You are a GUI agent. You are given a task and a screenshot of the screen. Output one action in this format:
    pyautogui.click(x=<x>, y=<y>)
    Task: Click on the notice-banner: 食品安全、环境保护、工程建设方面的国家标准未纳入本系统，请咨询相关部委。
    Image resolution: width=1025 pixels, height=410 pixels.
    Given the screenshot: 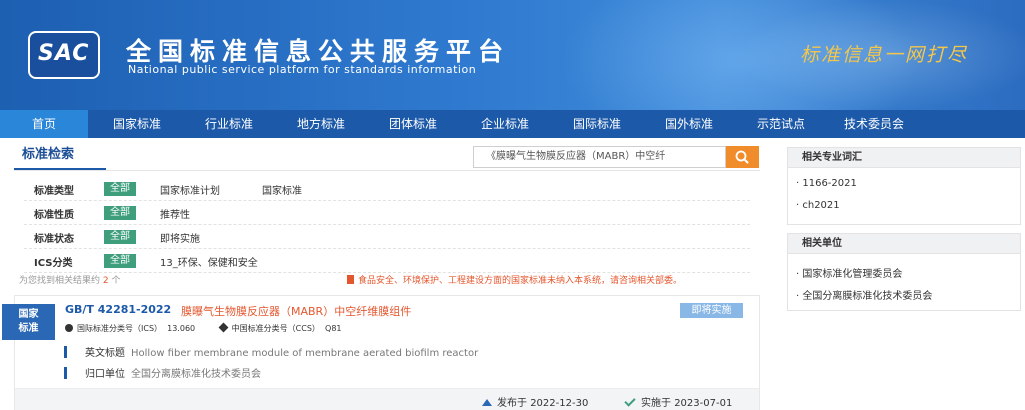 What is the action you would take?
    pyautogui.click(x=514, y=279)
    